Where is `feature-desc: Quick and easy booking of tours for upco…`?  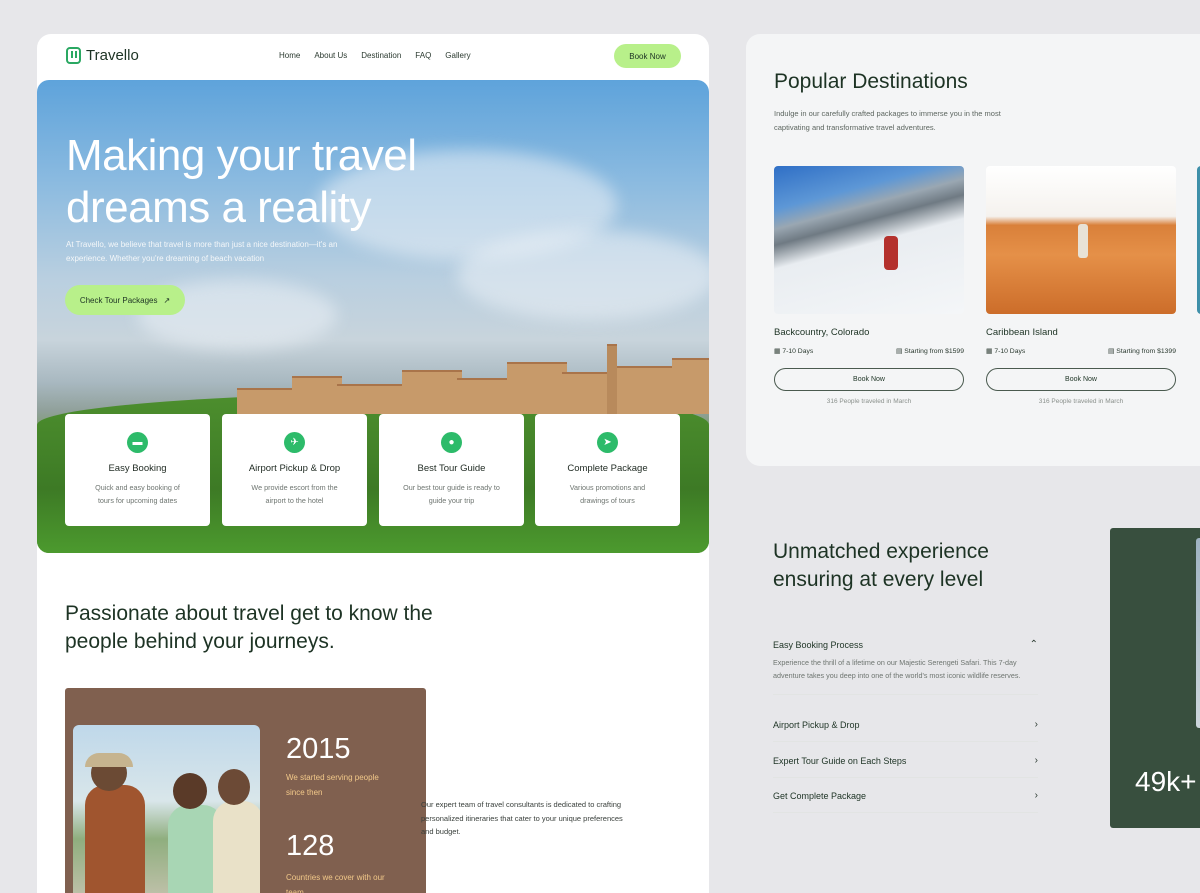
feature-desc: Quick and easy booking of tours for upco… is located at coordinates (137, 494).